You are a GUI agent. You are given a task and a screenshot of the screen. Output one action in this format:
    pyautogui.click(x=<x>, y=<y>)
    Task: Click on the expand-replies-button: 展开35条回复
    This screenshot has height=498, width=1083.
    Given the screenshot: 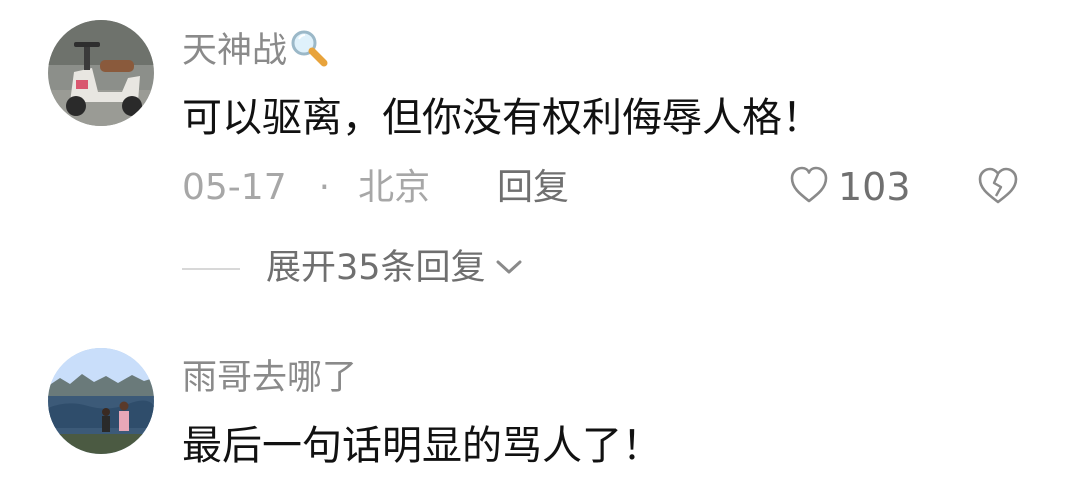 What is the action you would take?
    pyautogui.click(x=353, y=268)
    